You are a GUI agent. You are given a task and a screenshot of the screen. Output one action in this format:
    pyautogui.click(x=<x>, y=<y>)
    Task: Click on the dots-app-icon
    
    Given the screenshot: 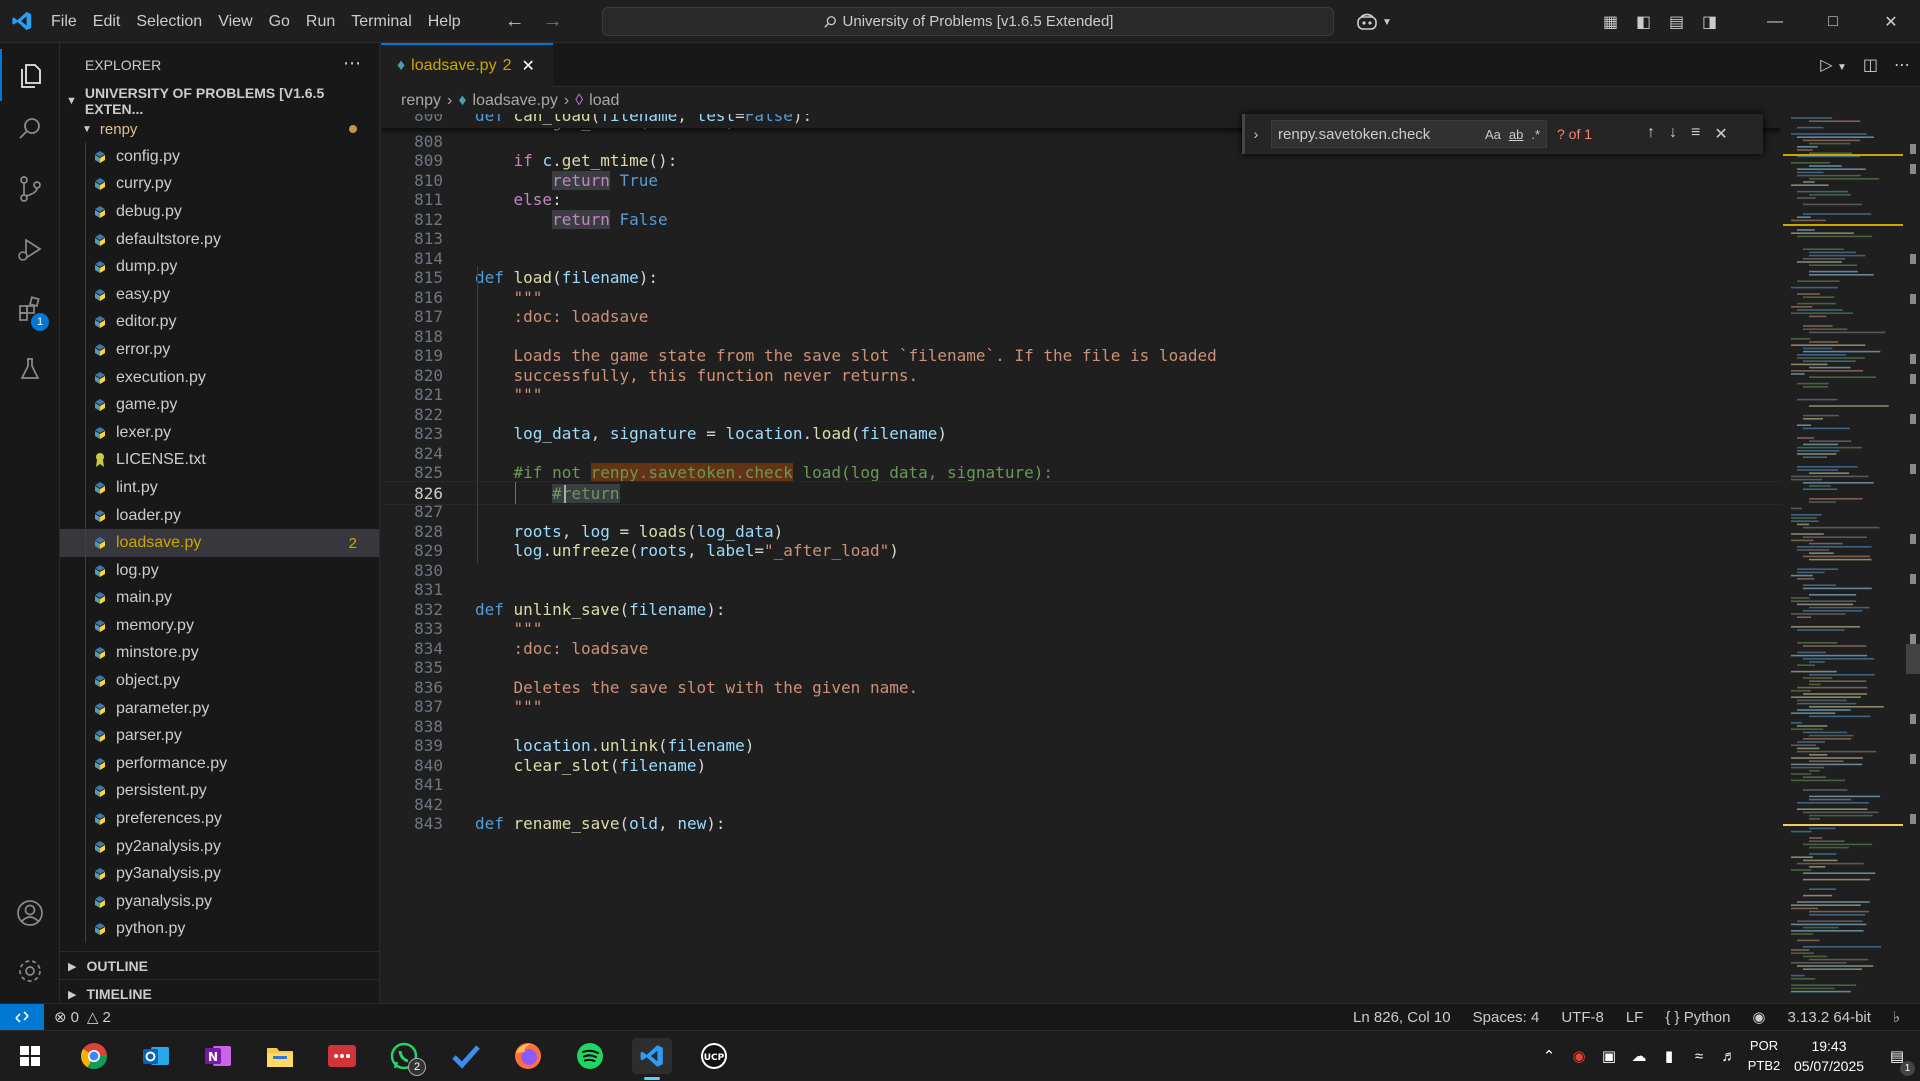 What is the action you would take?
    pyautogui.click(x=342, y=1056)
    